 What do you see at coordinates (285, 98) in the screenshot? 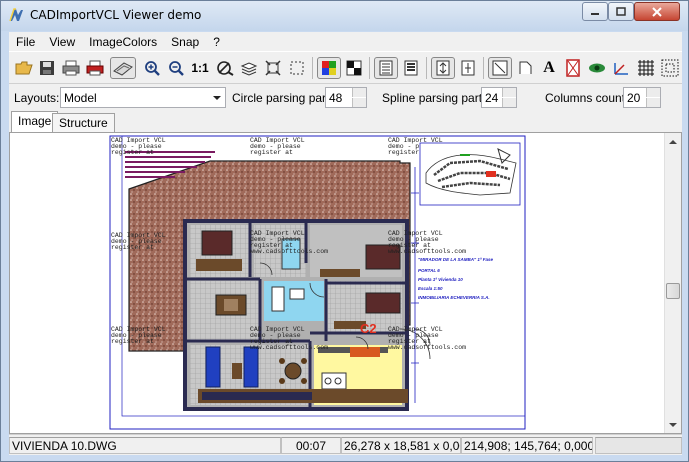
I see `circle-parts-label: Circle parsing parts:` at bounding box center [285, 98].